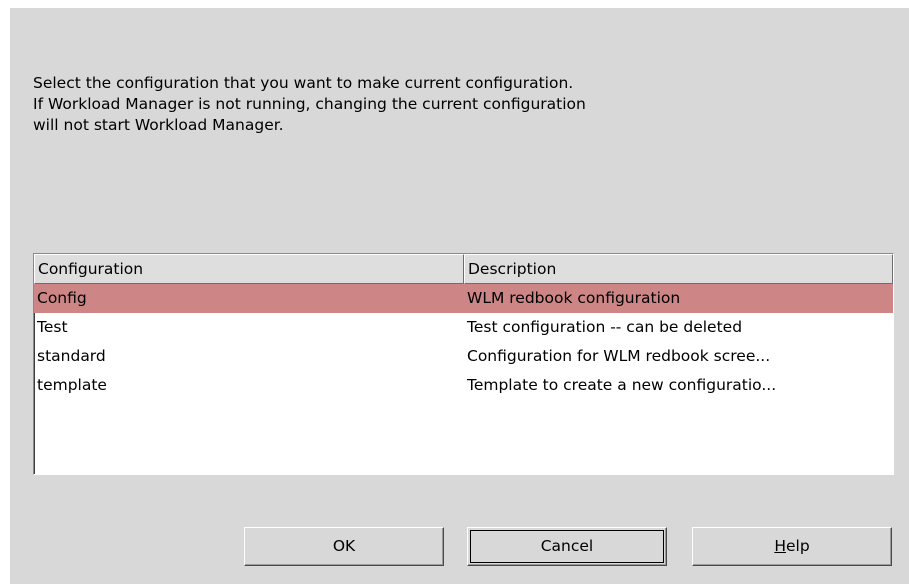  What do you see at coordinates (780, 546) in the screenshot?
I see `help-mnemonic: H` at bounding box center [780, 546].